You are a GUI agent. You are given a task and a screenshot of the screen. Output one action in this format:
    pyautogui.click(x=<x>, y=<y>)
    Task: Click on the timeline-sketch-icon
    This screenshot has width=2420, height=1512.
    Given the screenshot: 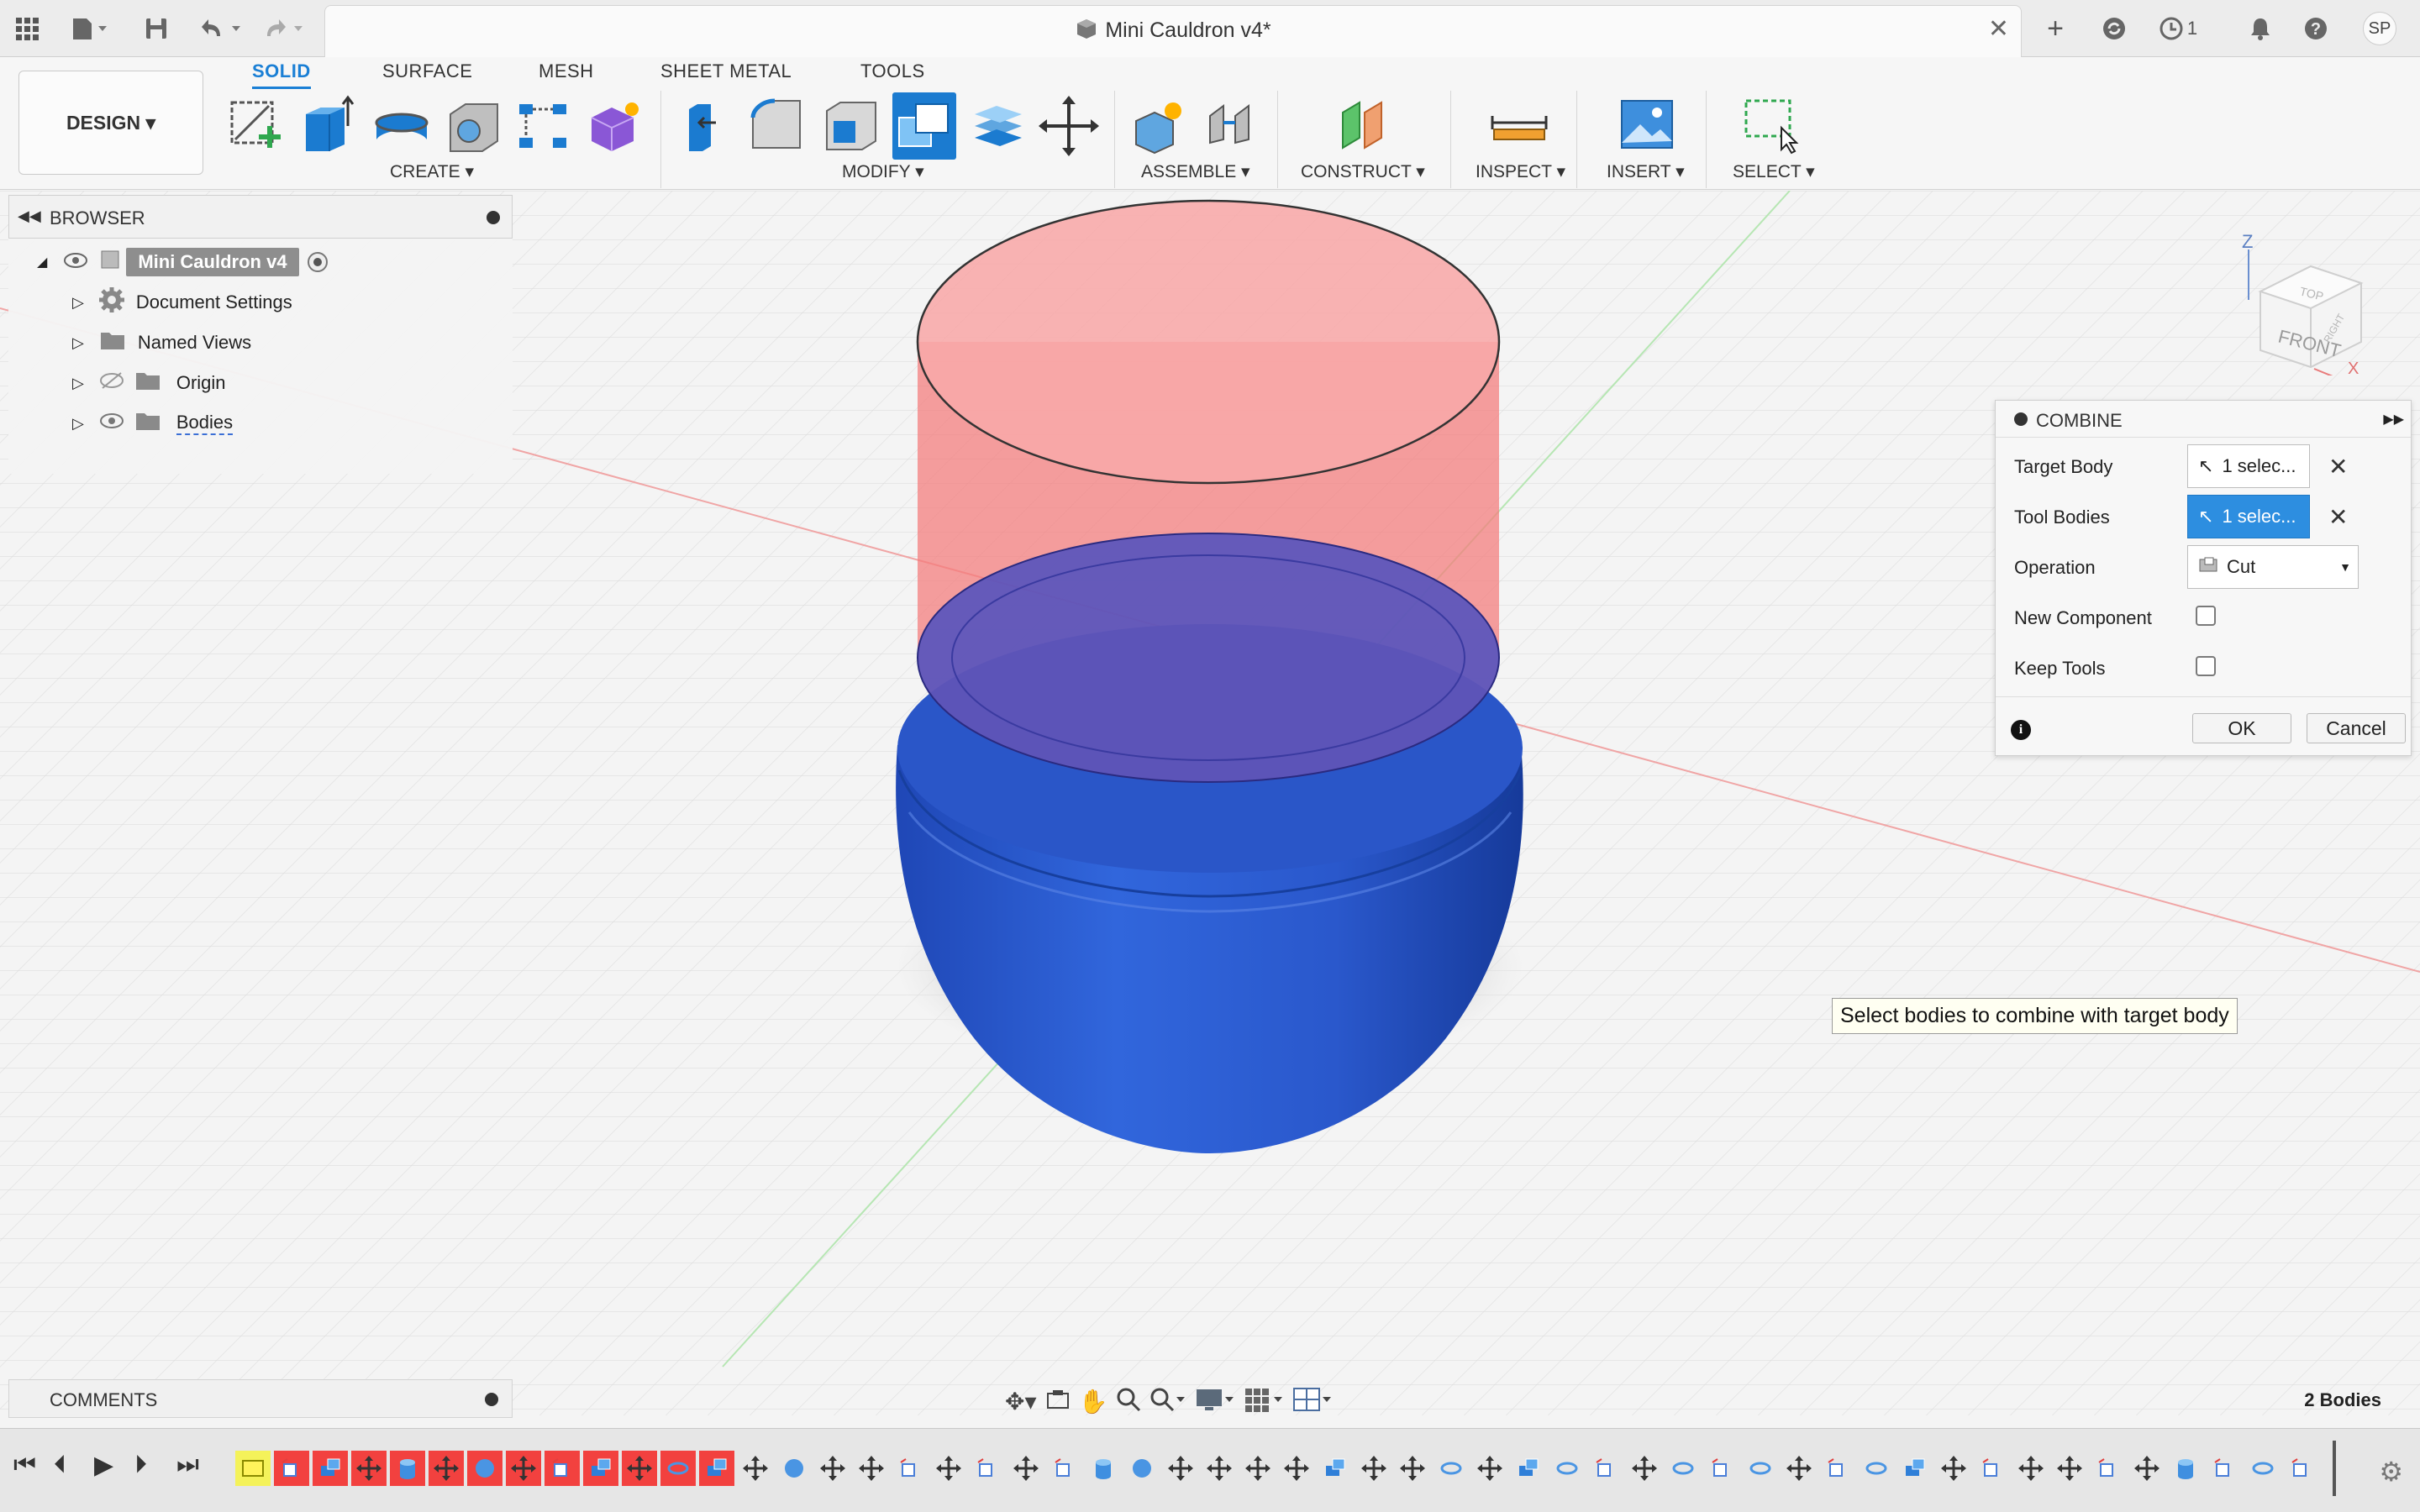 What is the action you would take?
    pyautogui.click(x=253, y=1468)
    